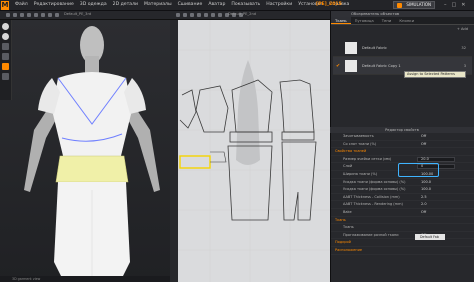 The image size is (474, 282). I want to click on property-row: Со слот ткани (%) Off, so click(402, 145).